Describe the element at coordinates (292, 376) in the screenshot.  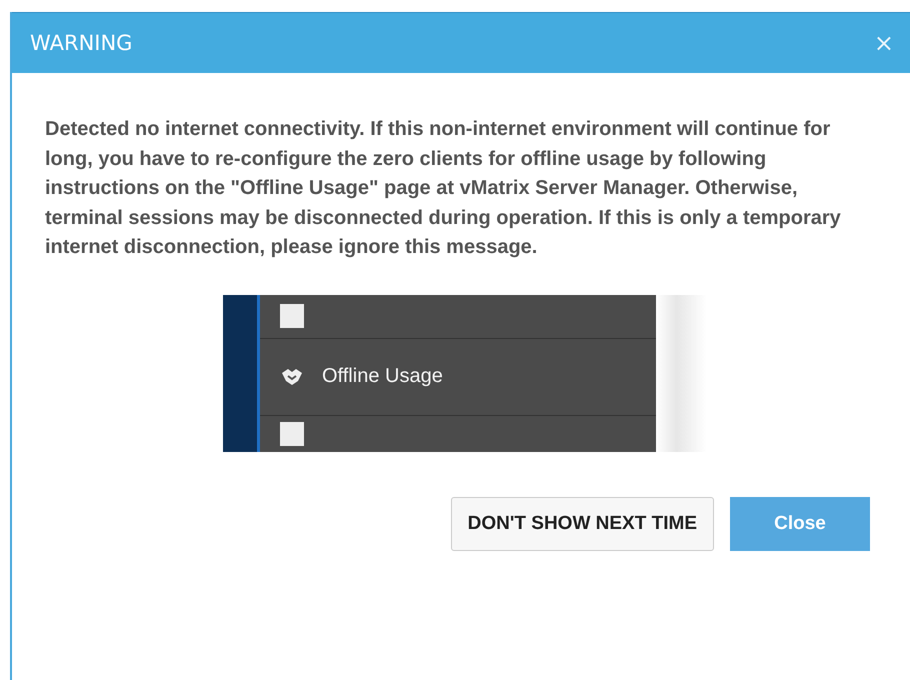
I see `handshake-icon` at that location.